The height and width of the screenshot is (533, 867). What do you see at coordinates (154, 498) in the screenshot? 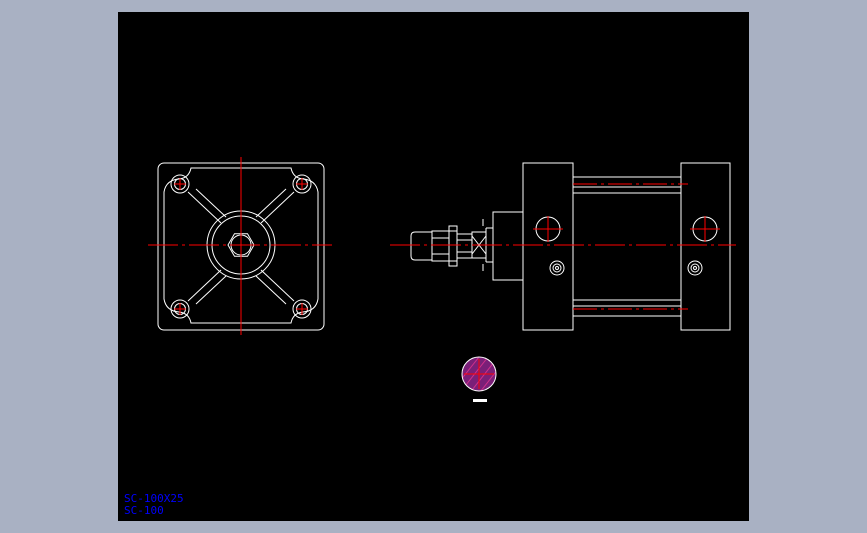
I see `model-label: SC-100X25` at bounding box center [154, 498].